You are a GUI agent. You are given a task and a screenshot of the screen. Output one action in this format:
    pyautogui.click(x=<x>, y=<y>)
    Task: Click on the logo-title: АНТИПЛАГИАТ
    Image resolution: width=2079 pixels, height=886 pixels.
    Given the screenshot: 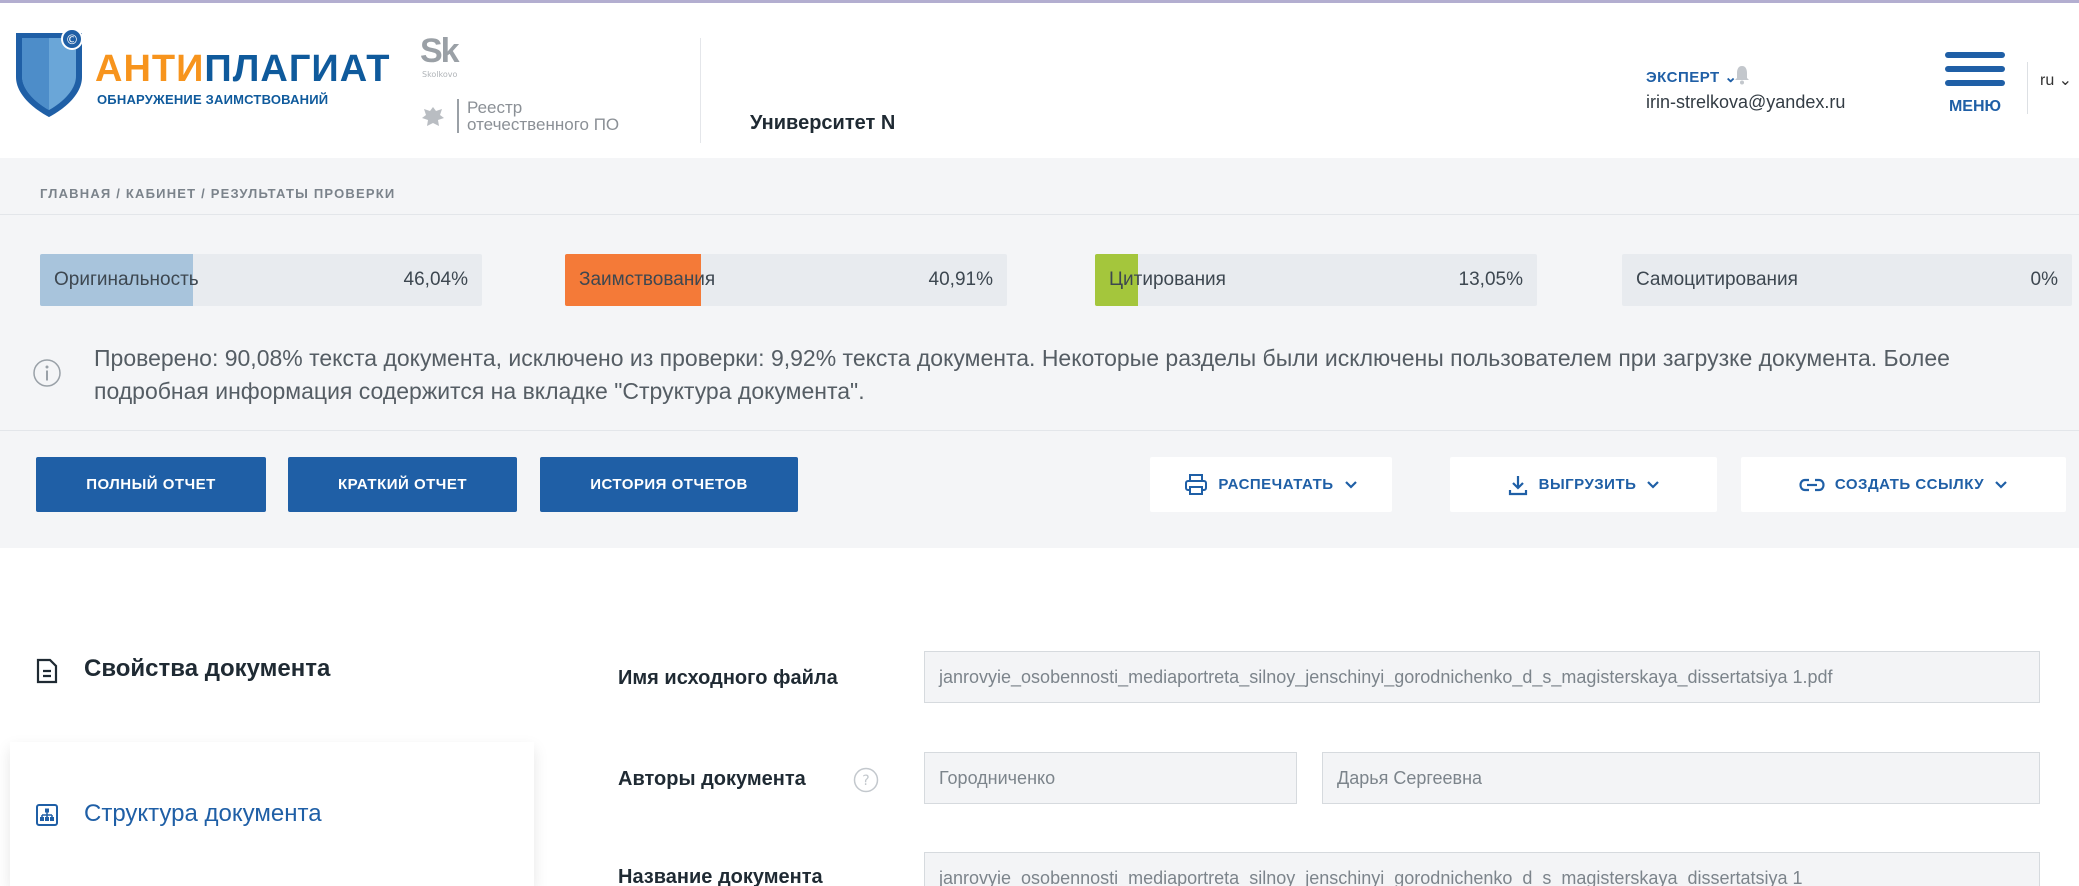 What is the action you would take?
    pyautogui.click(x=243, y=69)
    